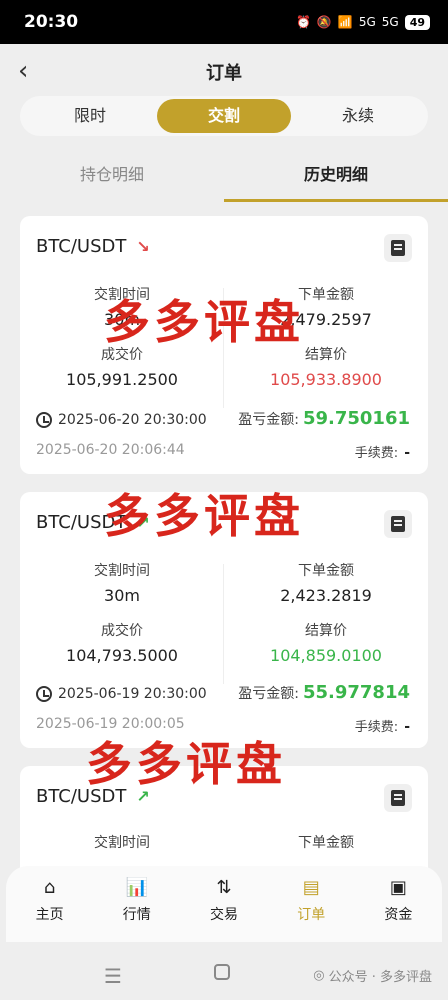  I want to click on nav-orders-label: 订单, so click(311, 915).